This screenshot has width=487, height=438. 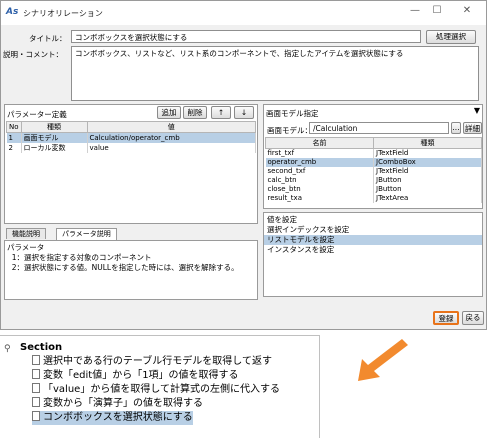 I want to click on tab-parameter-description: パラメータ説明, so click(x=86, y=234).